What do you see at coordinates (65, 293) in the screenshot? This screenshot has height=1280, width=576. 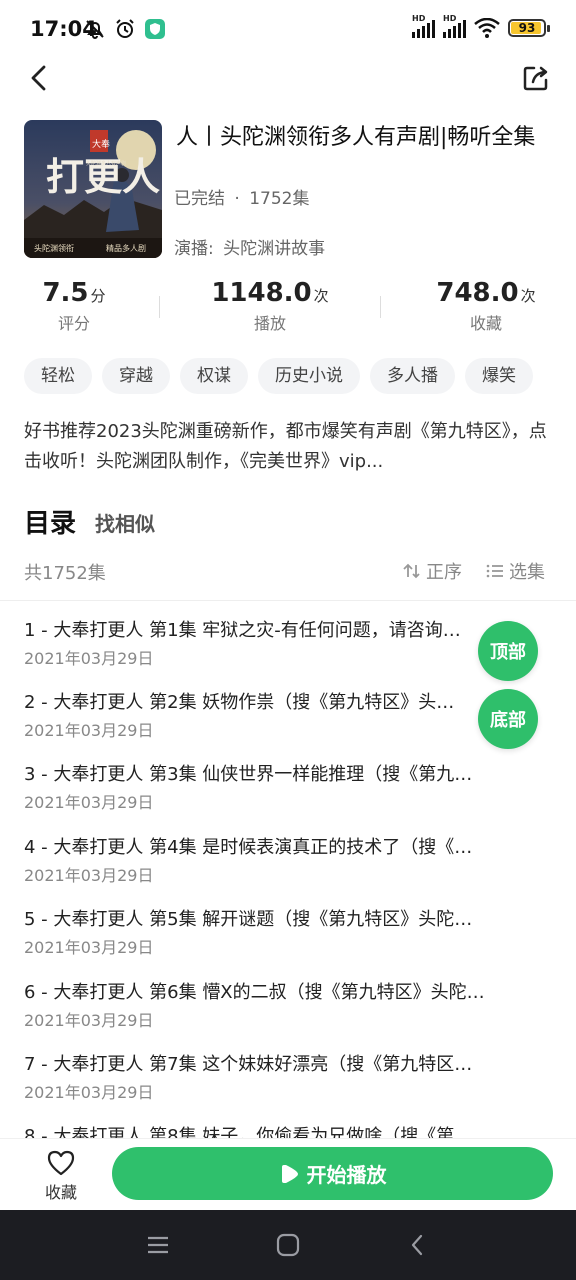 I see `stat-value: 7.5` at bounding box center [65, 293].